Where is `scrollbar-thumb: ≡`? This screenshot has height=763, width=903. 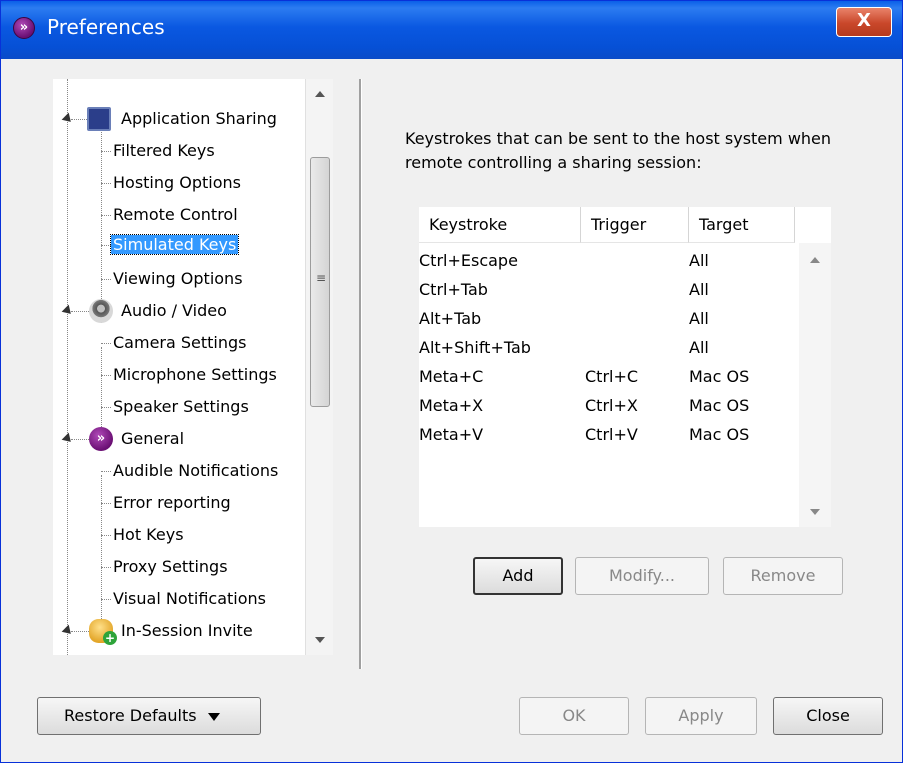 scrollbar-thumb: ≡ is located at coordinates (320, 282).